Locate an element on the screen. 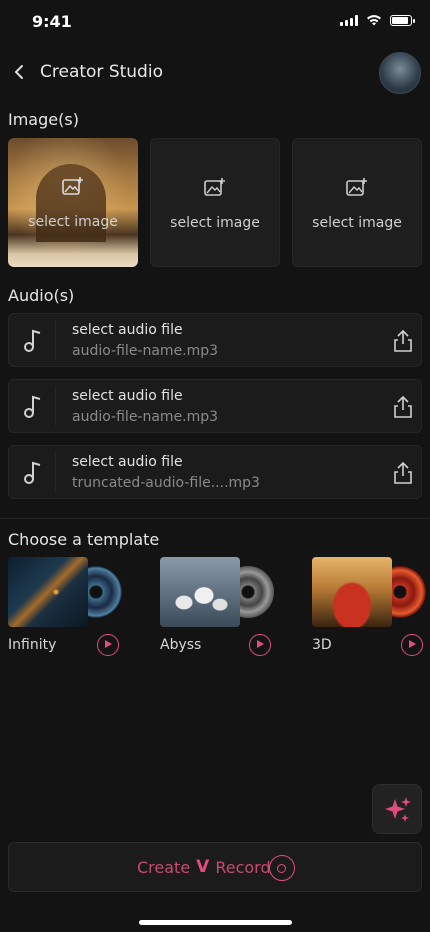  template-thumbnail-abyss is located at coordinates (200, 592).